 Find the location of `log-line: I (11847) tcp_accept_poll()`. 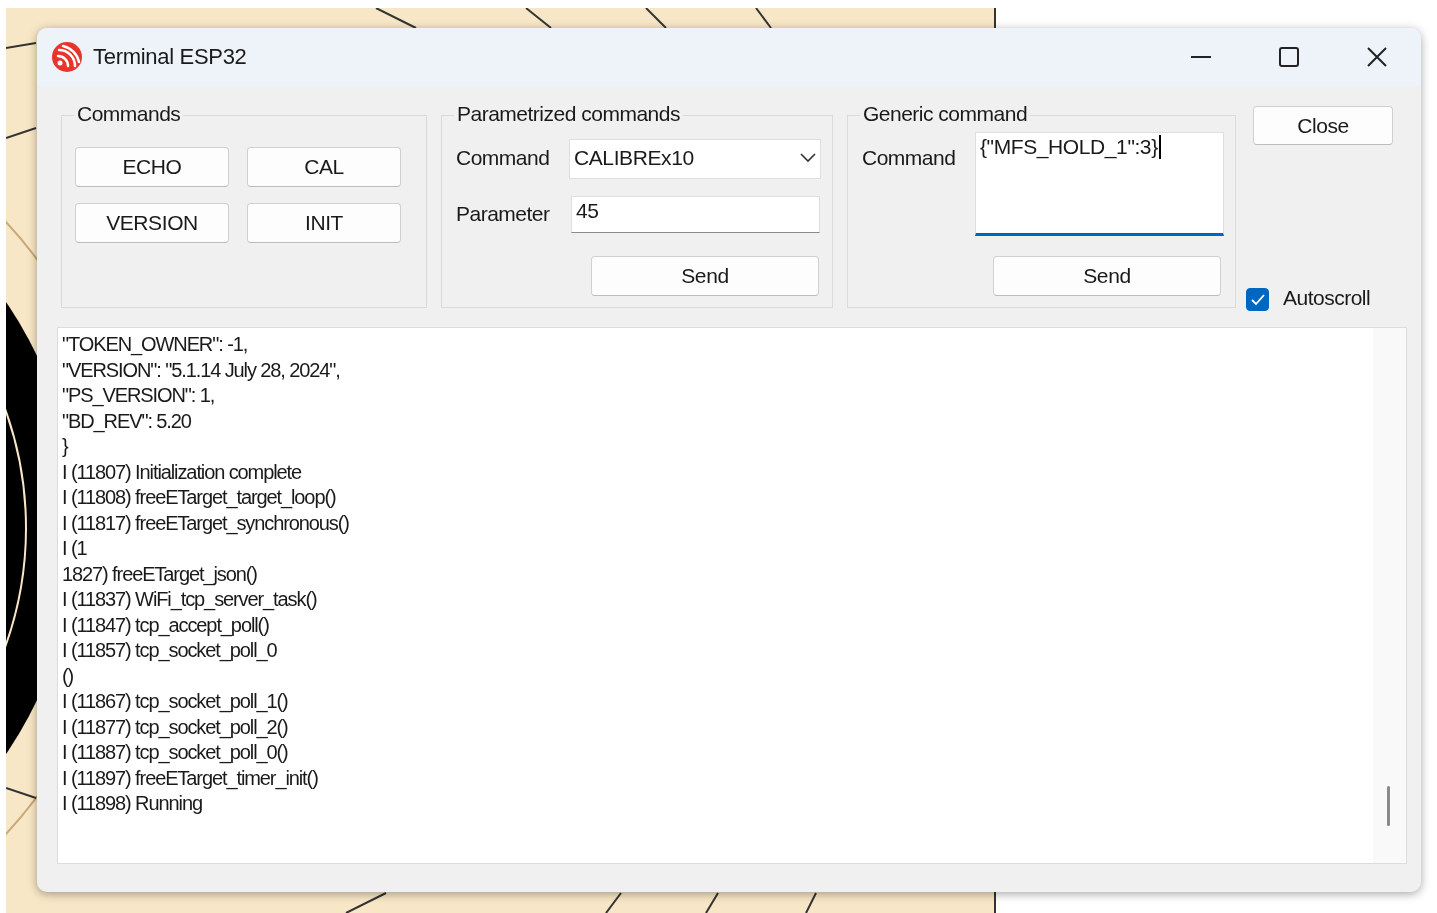

log-line: I (11847) tcp_accept_poll() is located at coordinates (166, 625).